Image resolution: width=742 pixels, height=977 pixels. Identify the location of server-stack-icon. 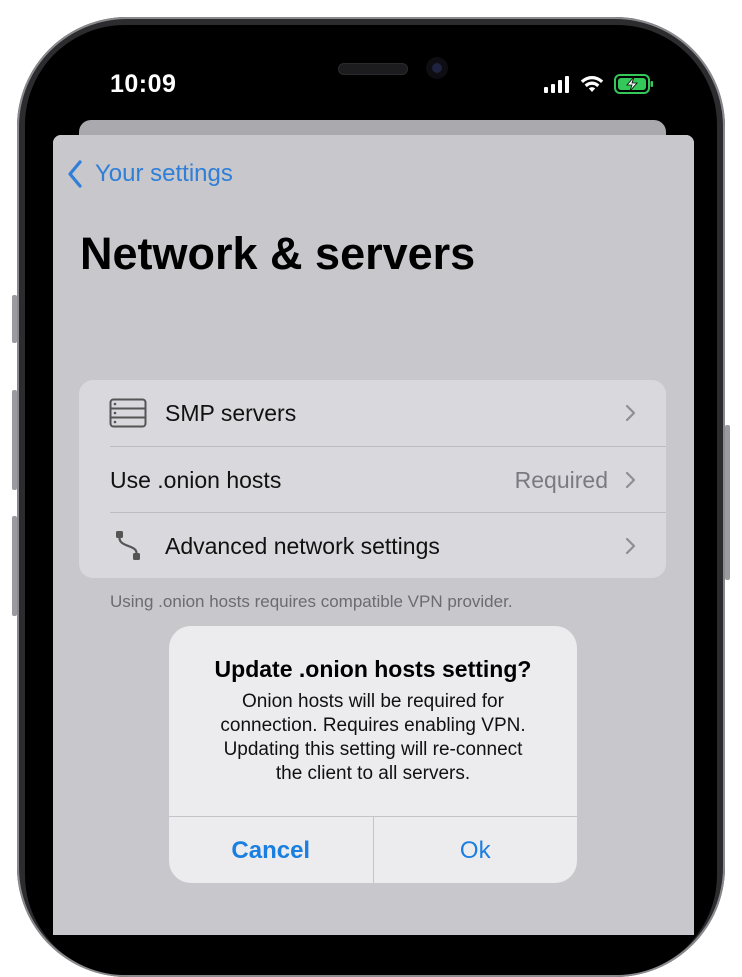
(128, 413).